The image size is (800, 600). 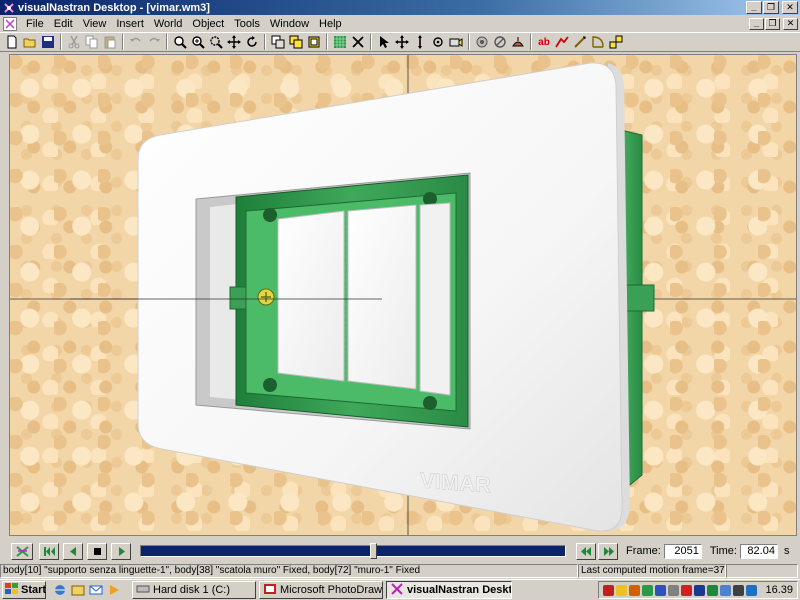 What do you see at coordinates (500, 42) in the screenshot?
I see `motor-icon` at bounding box center [500, 42].